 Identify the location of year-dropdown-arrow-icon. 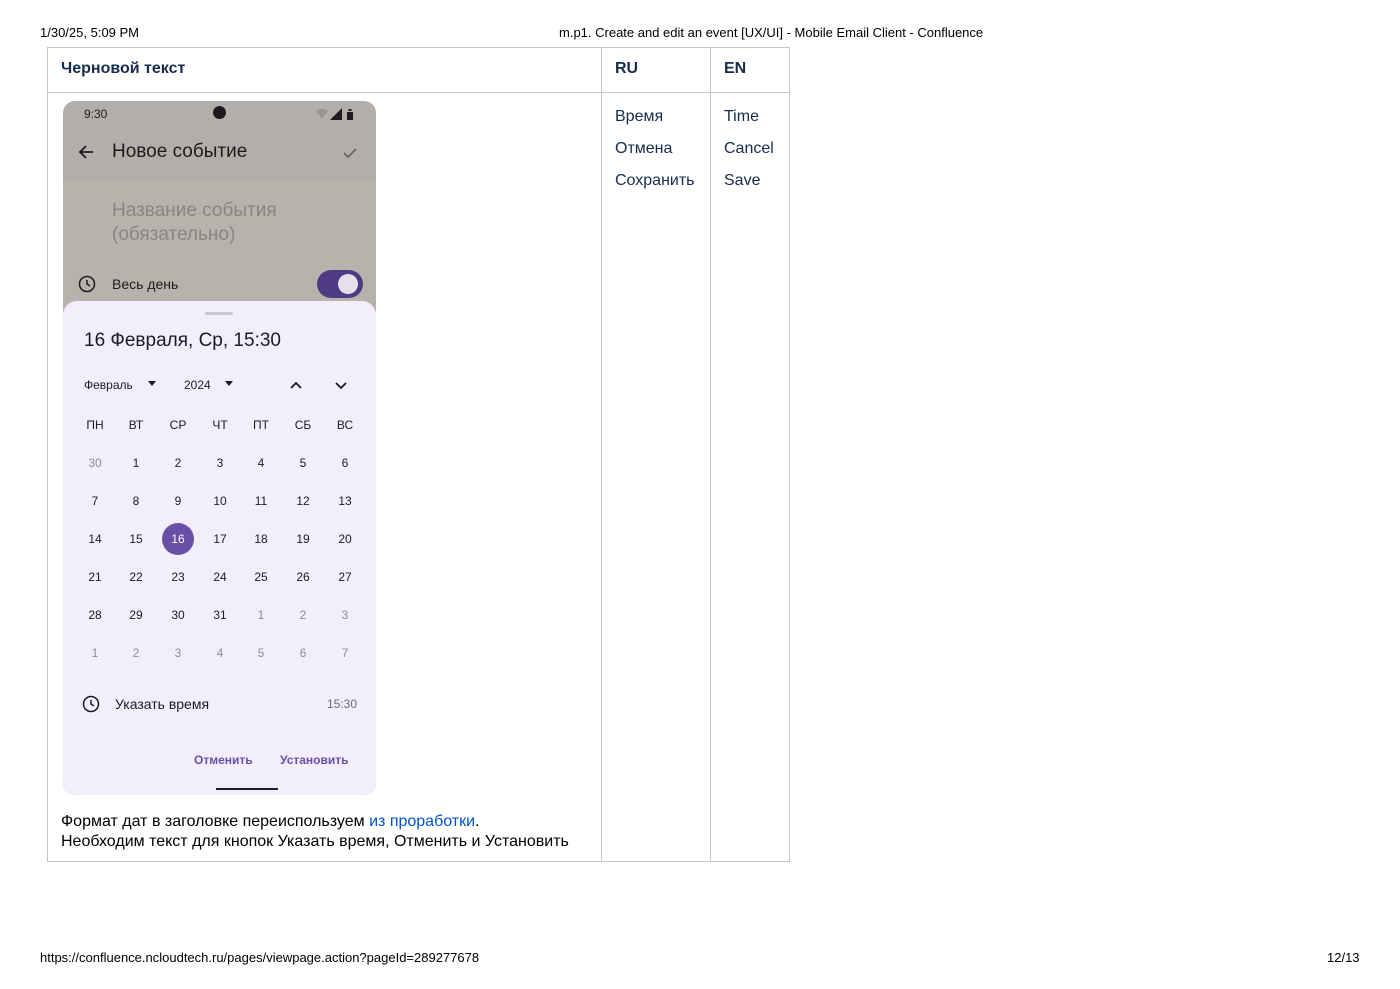
(229, 383).